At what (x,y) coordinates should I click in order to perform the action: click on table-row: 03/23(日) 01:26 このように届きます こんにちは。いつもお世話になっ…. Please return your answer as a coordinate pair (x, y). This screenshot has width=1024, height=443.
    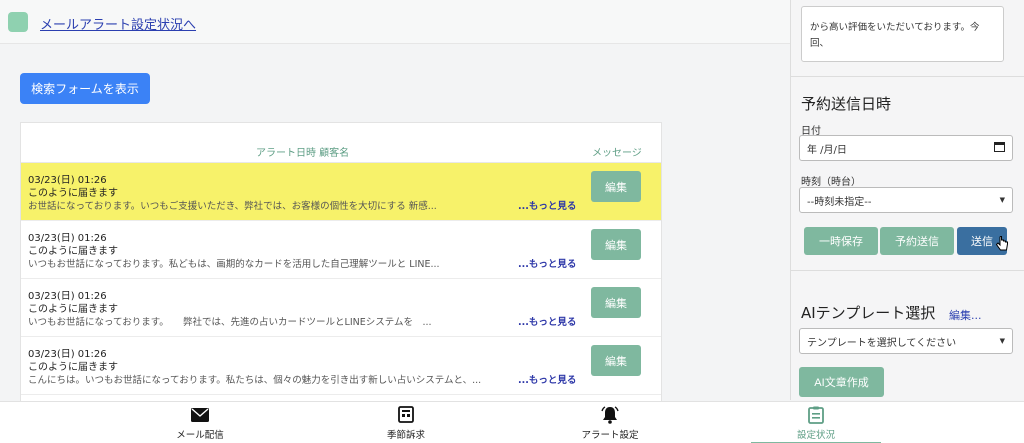
    Looking at the image, I should click on (341, 366).